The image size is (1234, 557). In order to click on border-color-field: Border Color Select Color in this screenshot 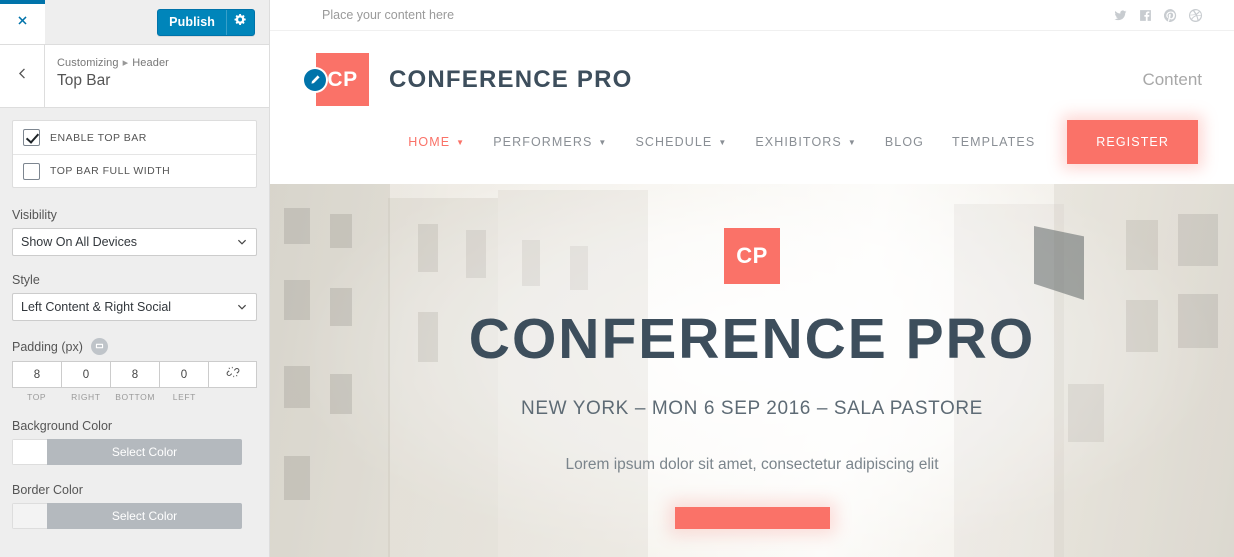, I will do `click(134, 506)`.